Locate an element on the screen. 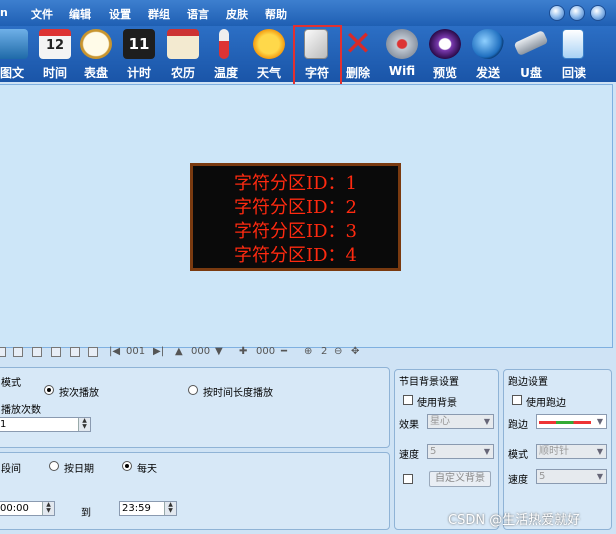 Image resolution: width=616 pixels, height=534 pixels. use-border-label: 使用跑边 is located at coordinates (546, 403).